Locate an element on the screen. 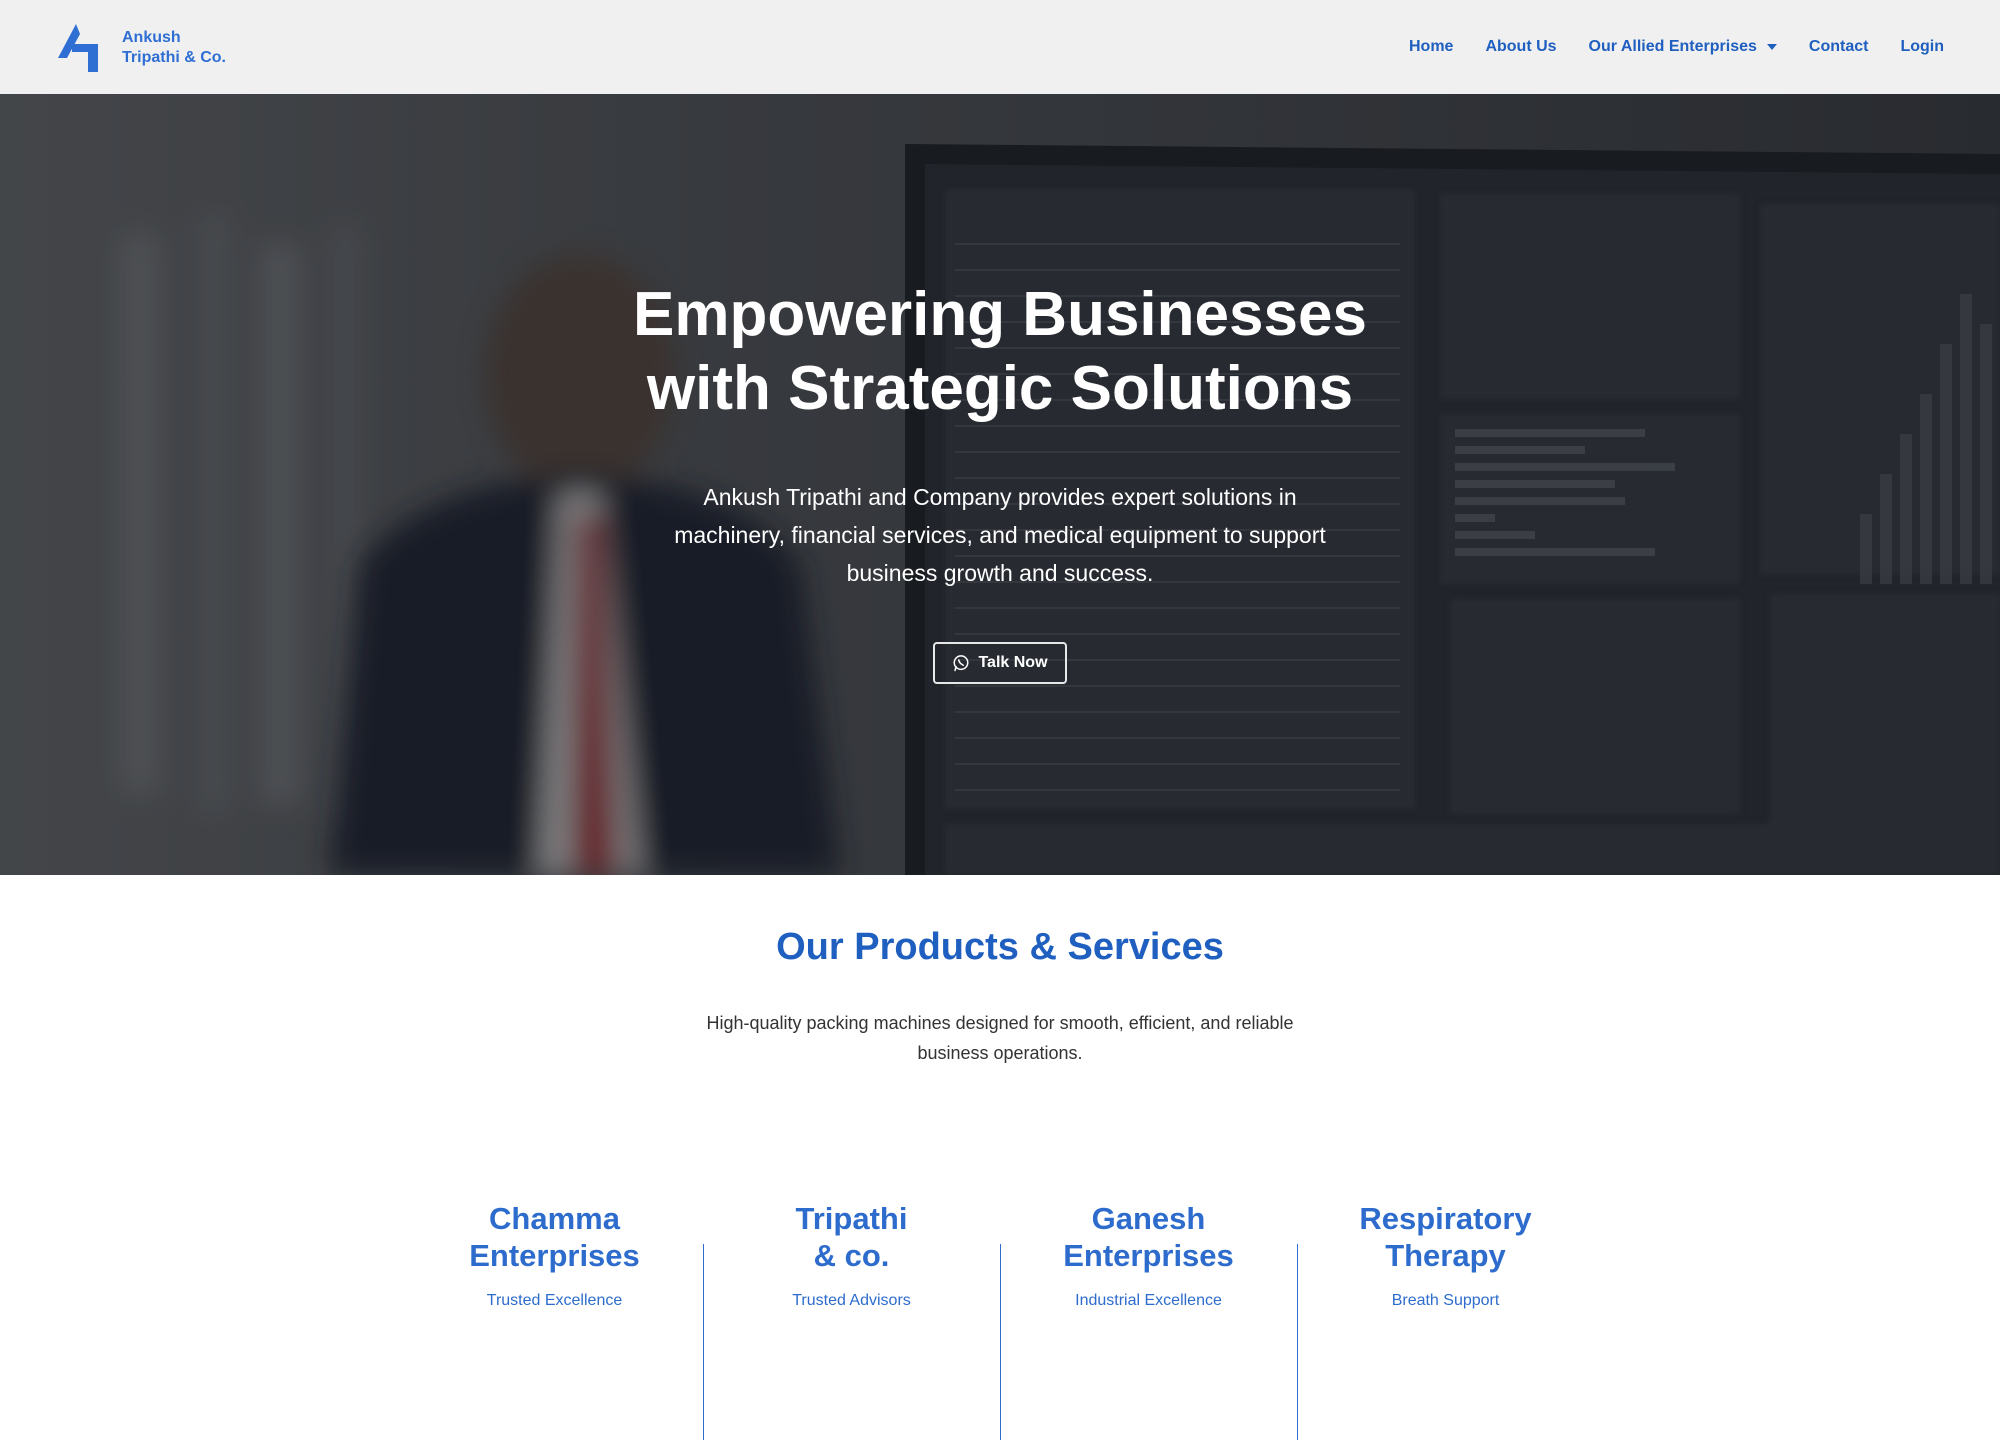  products-section-title: Our Products & Services is located at coordinates (1000, 947).